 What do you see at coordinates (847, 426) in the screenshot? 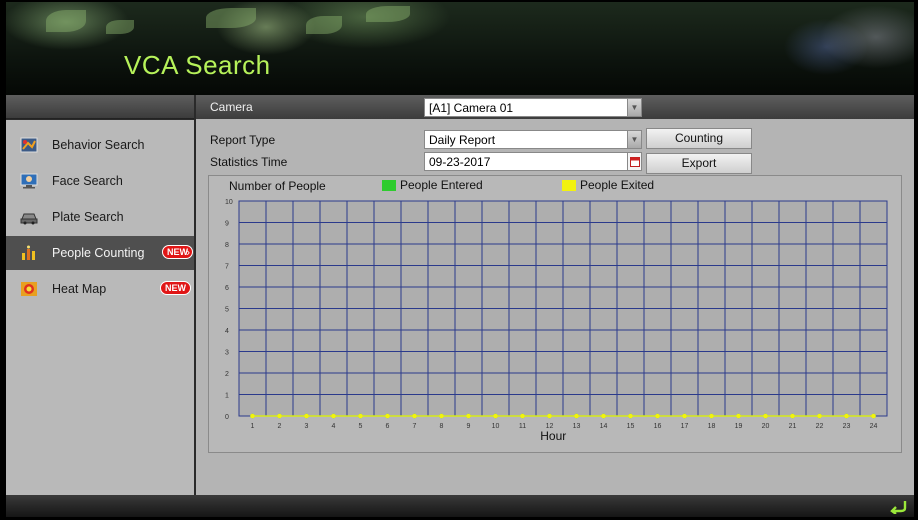
I see `x-tick-label: 23` at bounding box center [847, 426].